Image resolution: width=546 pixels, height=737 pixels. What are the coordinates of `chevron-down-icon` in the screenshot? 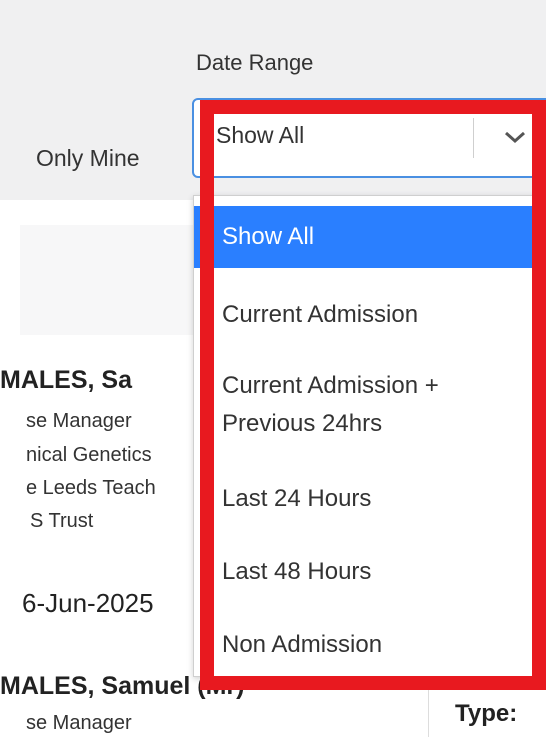 It's located at (515, 137).